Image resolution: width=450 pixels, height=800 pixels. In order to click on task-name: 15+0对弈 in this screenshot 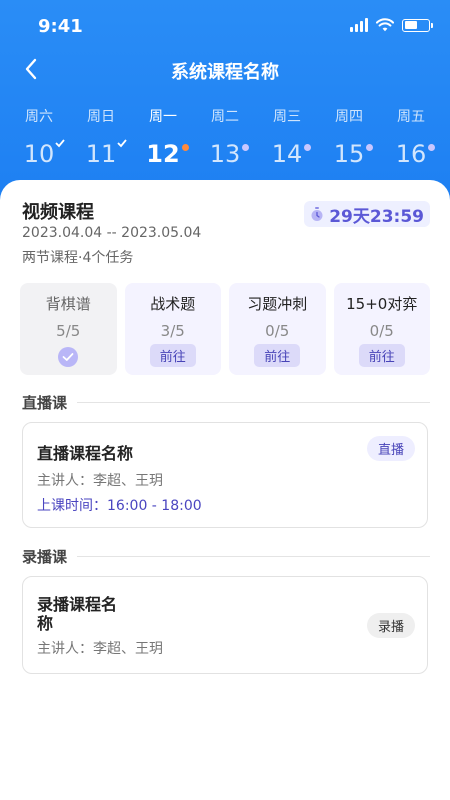, I will do `click(382, 304)`.